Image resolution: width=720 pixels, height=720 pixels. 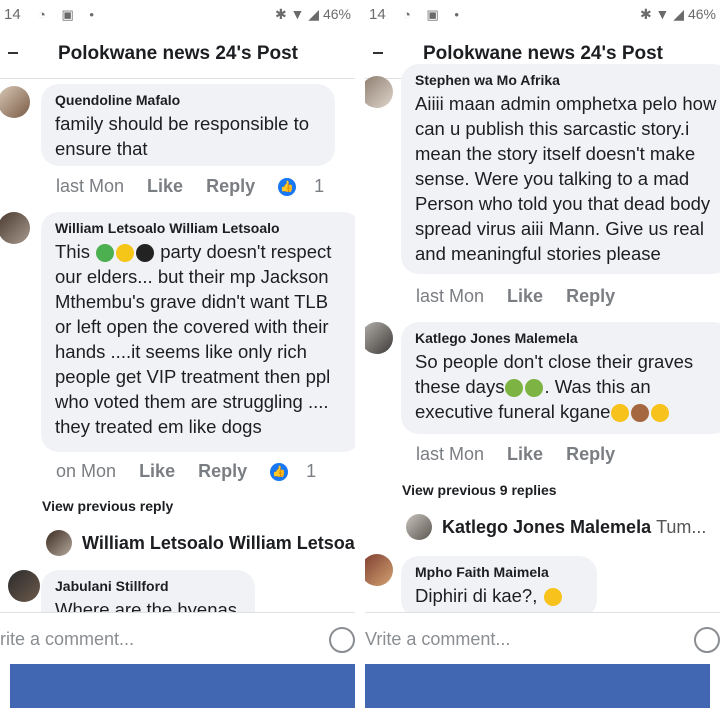 What do you see at coordinates (148, 586) in the screenshot?
I see `comment-author: Jabulani Stillford` at bounding box center [148, 586].